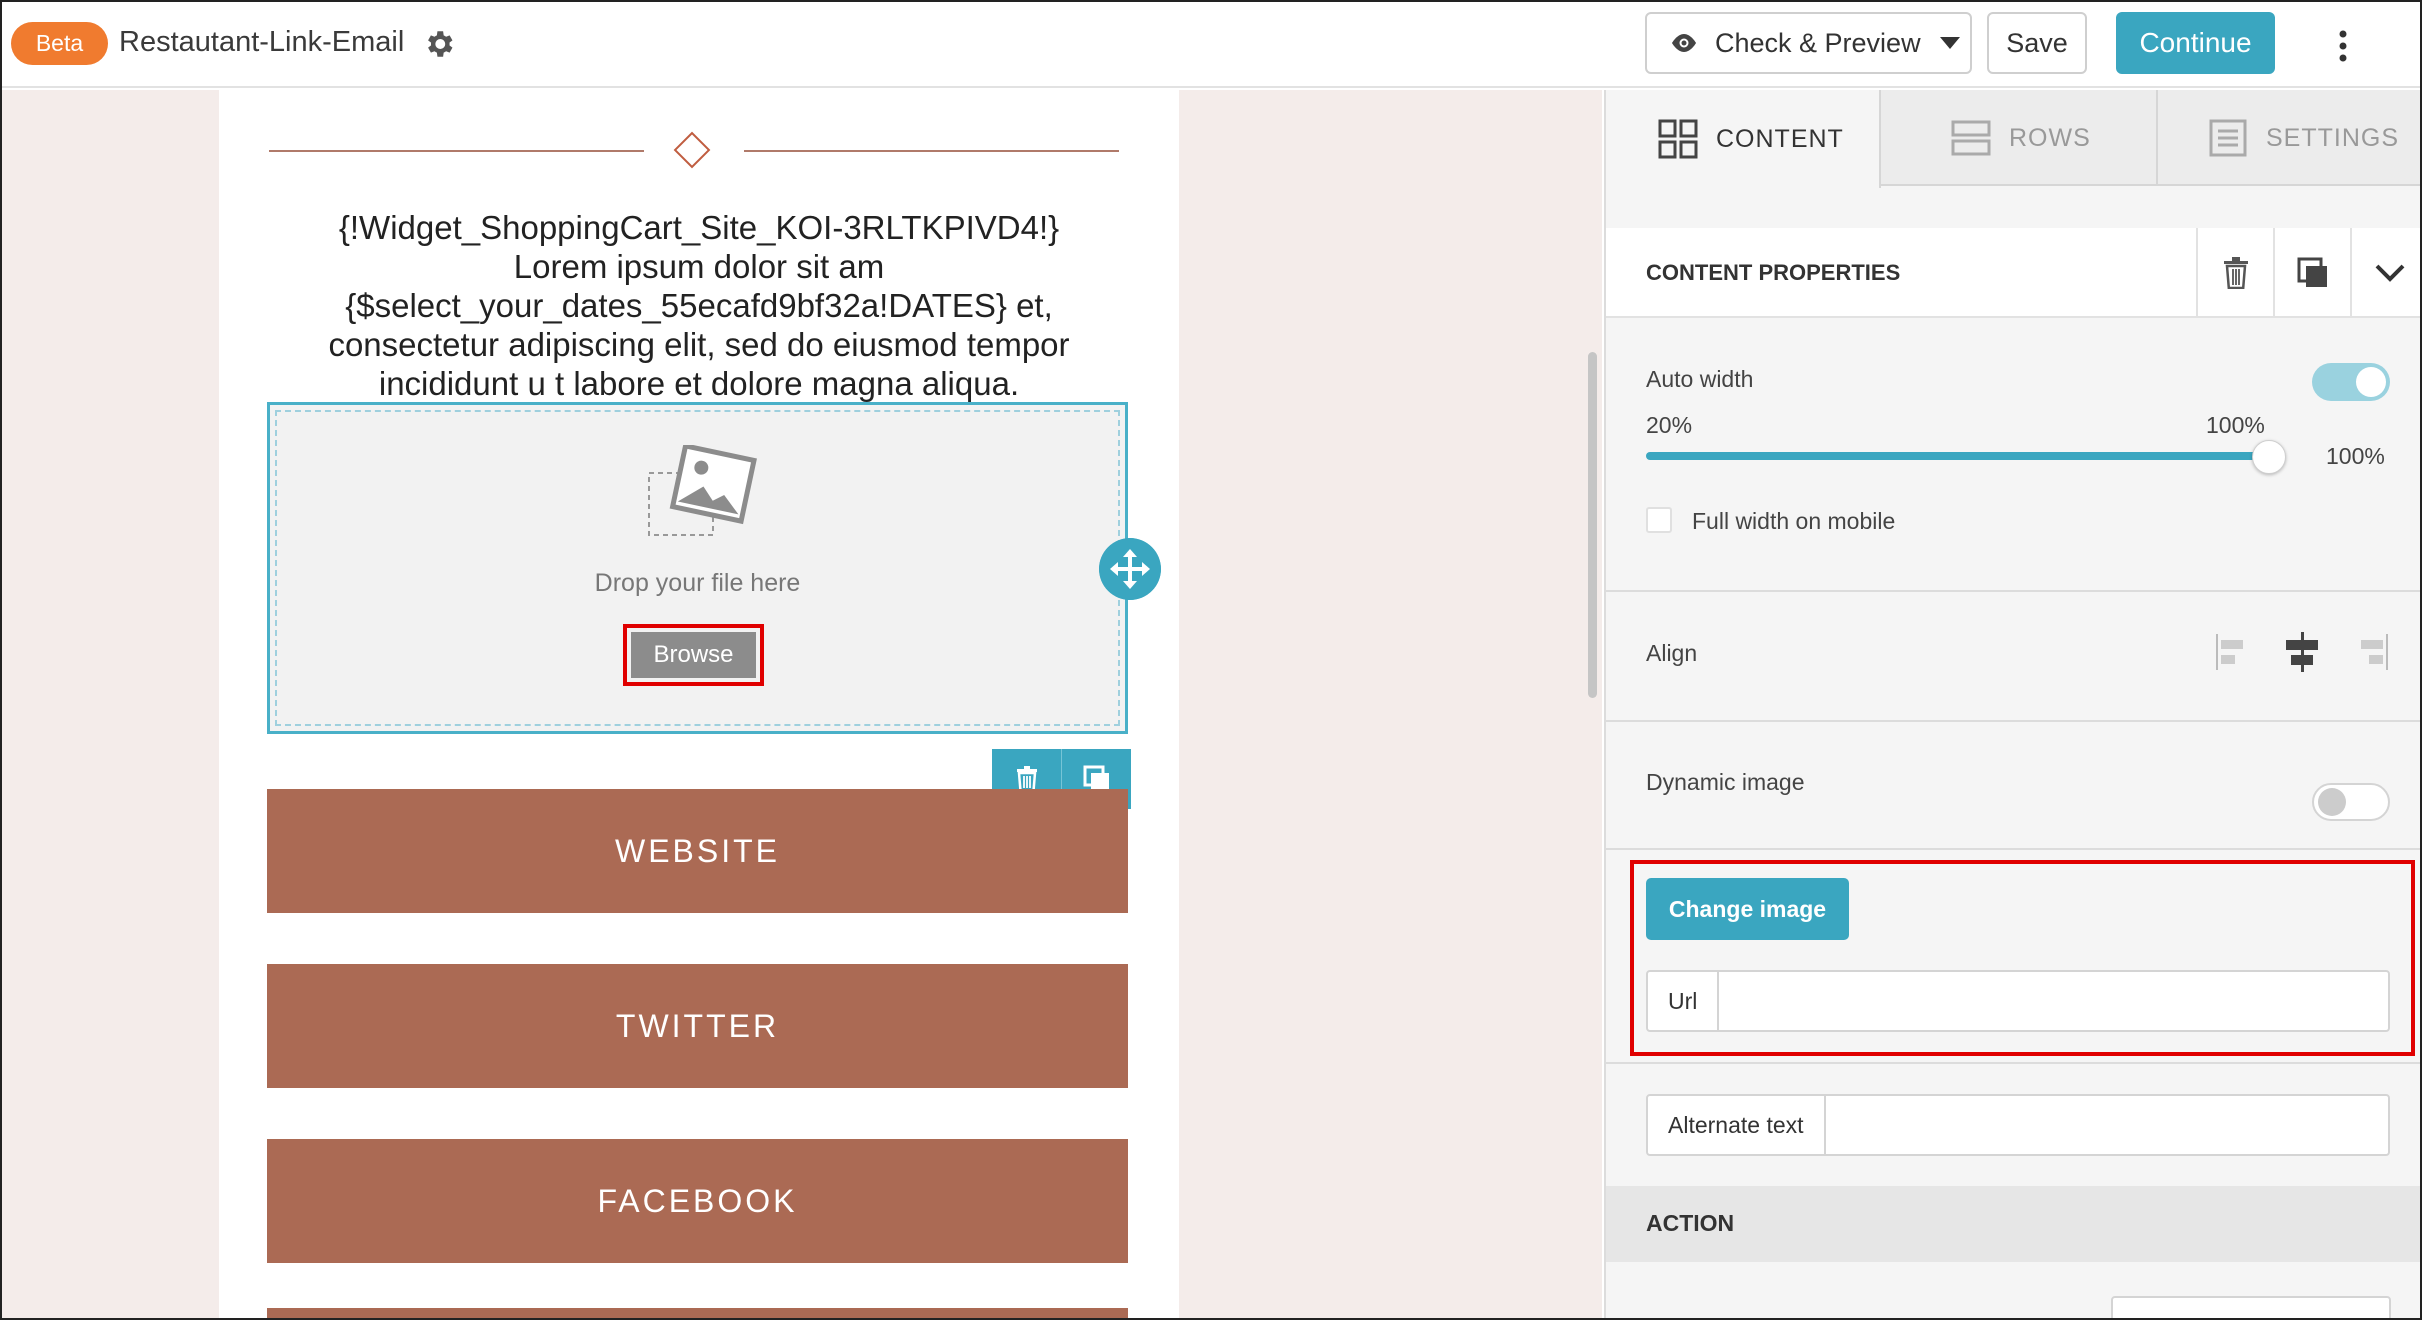 The image size is (2422, 1320). Describe the element at coordinates (697, 851) in the screenshot. I see `website-button: WEBSITE` at that location.